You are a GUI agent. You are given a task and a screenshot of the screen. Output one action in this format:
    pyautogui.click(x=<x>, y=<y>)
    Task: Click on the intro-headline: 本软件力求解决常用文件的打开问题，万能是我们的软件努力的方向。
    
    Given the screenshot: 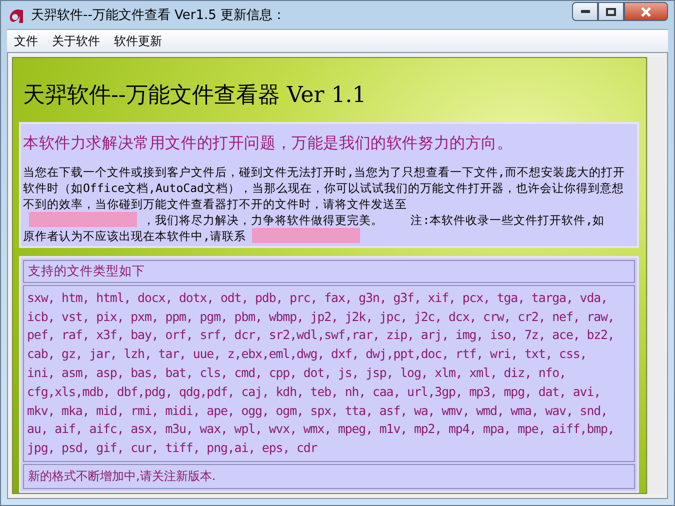 What is the action you would take?
    pyautogui.click(x=268, y=143)
    